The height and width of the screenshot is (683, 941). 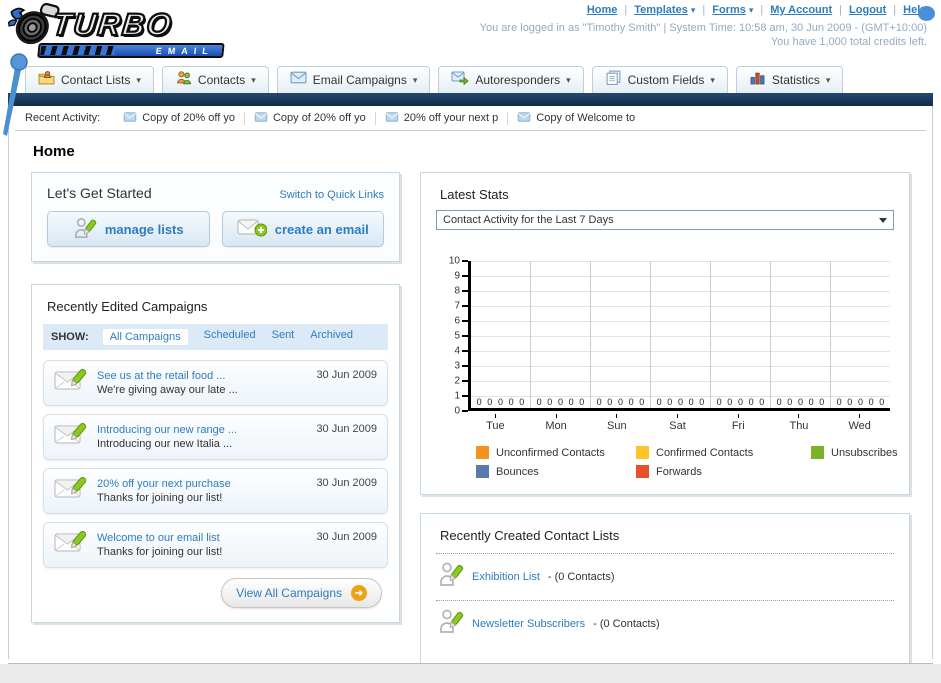 I want to click on create-email-button: create an email, so click(x=302, y=229).